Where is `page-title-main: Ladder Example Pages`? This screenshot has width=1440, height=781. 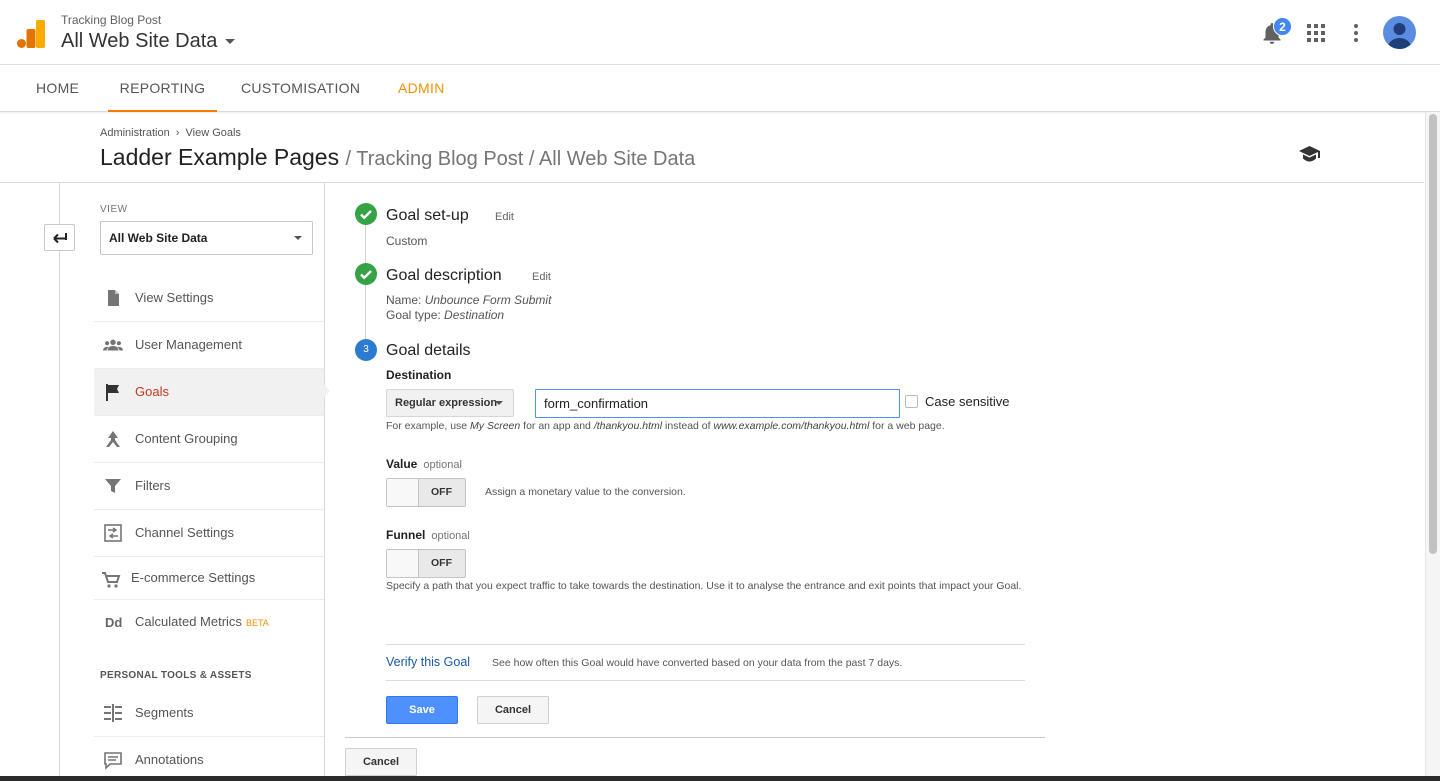
page-title-main: Ladder Example Pages is located at coordinates (220, 157).